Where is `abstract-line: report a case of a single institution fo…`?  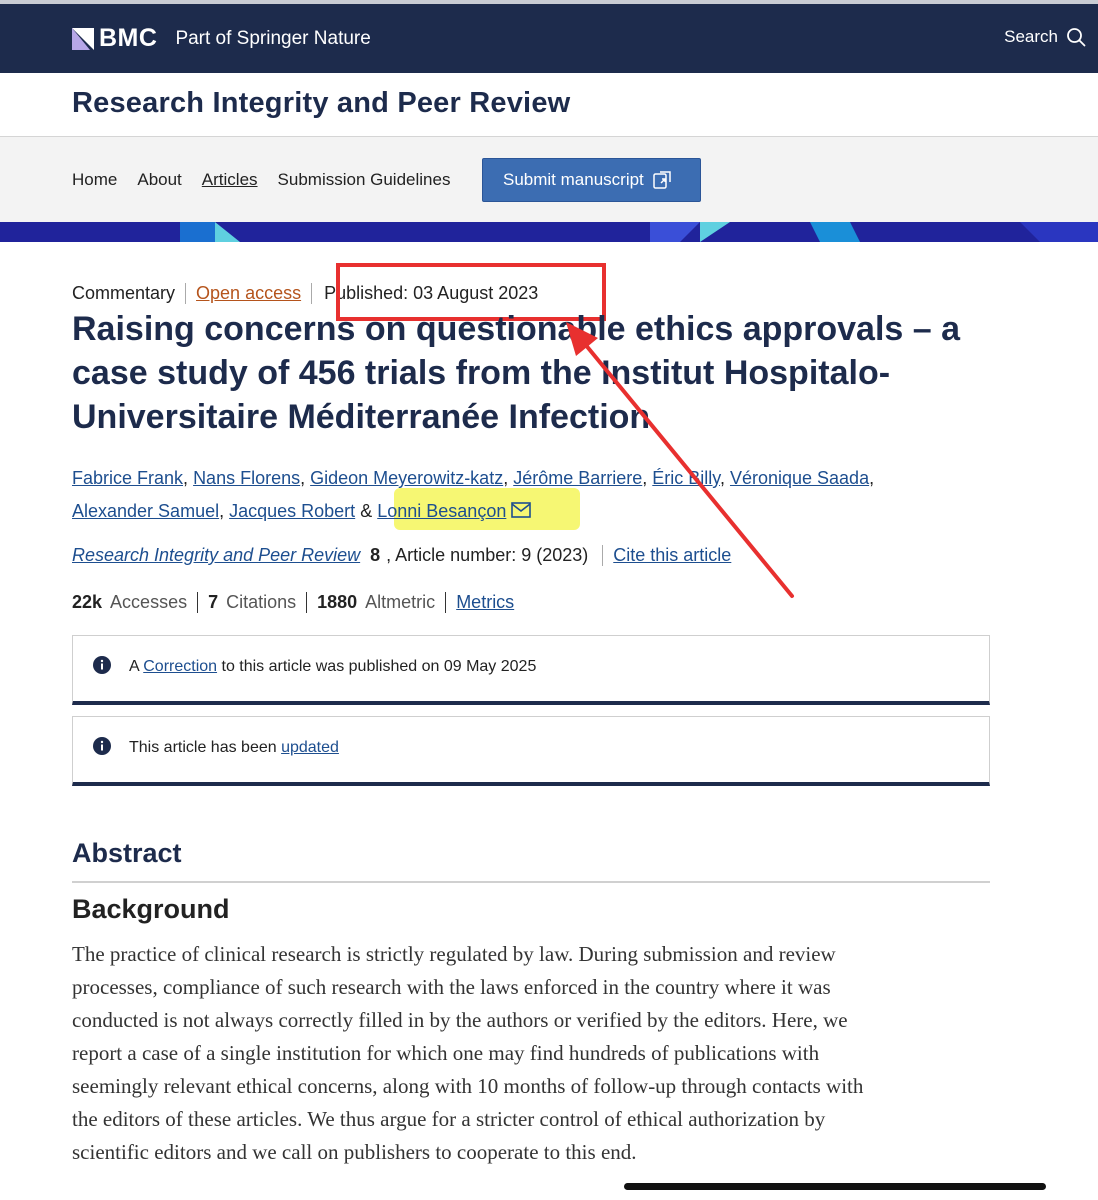 abstract-line: report a case of a single institution fo… is located at coordinates (446, 1053).